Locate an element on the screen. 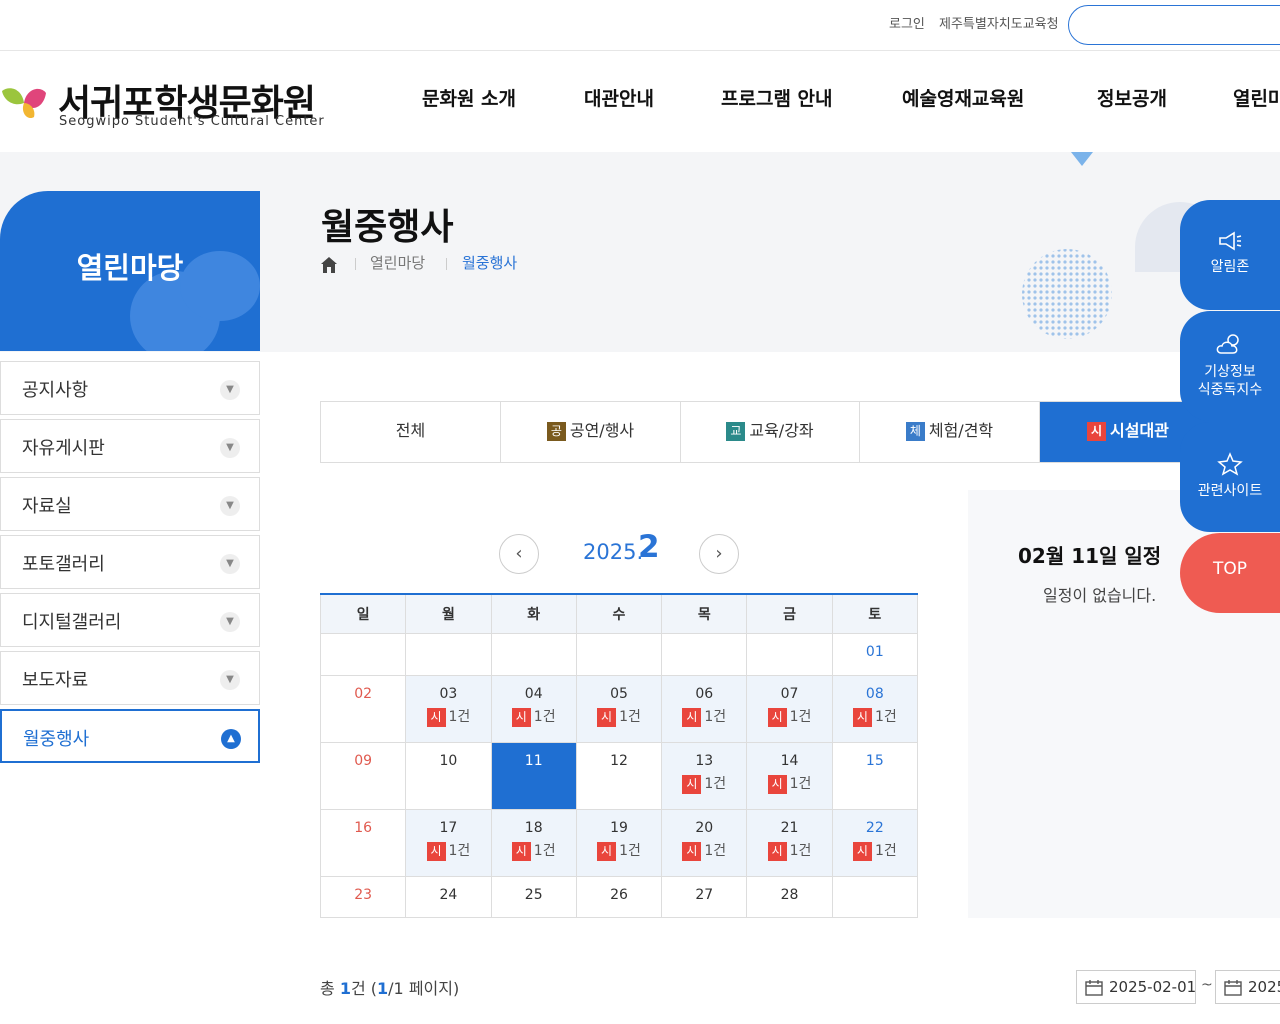 The height and width of the screenshot is (1024, 1280). sidebar-item-monthly-events: 월중행사 ▲ is located at coordinates (130, 736).